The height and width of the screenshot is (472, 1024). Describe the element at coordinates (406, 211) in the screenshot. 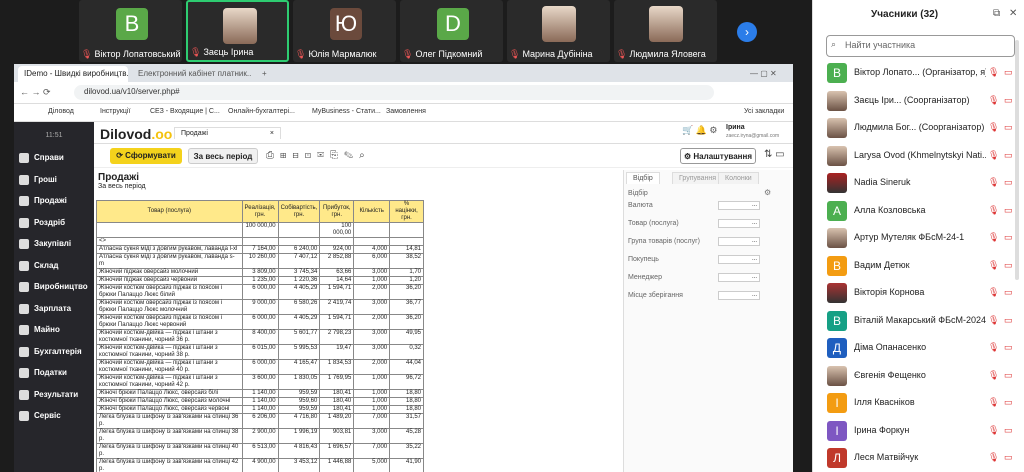

I see `column-header: % націнки, грн.` at that location.